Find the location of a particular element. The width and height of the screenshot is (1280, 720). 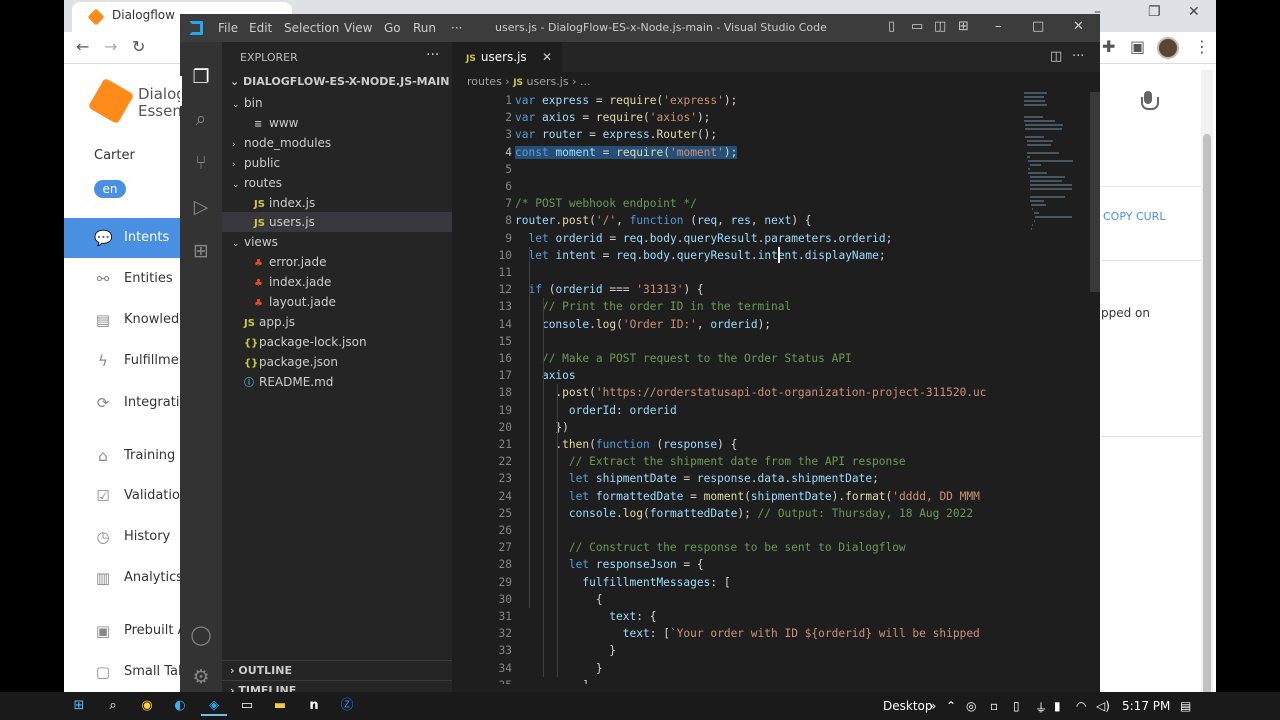

code-line: .then(function (response) { is located at coordinates (767, 444).